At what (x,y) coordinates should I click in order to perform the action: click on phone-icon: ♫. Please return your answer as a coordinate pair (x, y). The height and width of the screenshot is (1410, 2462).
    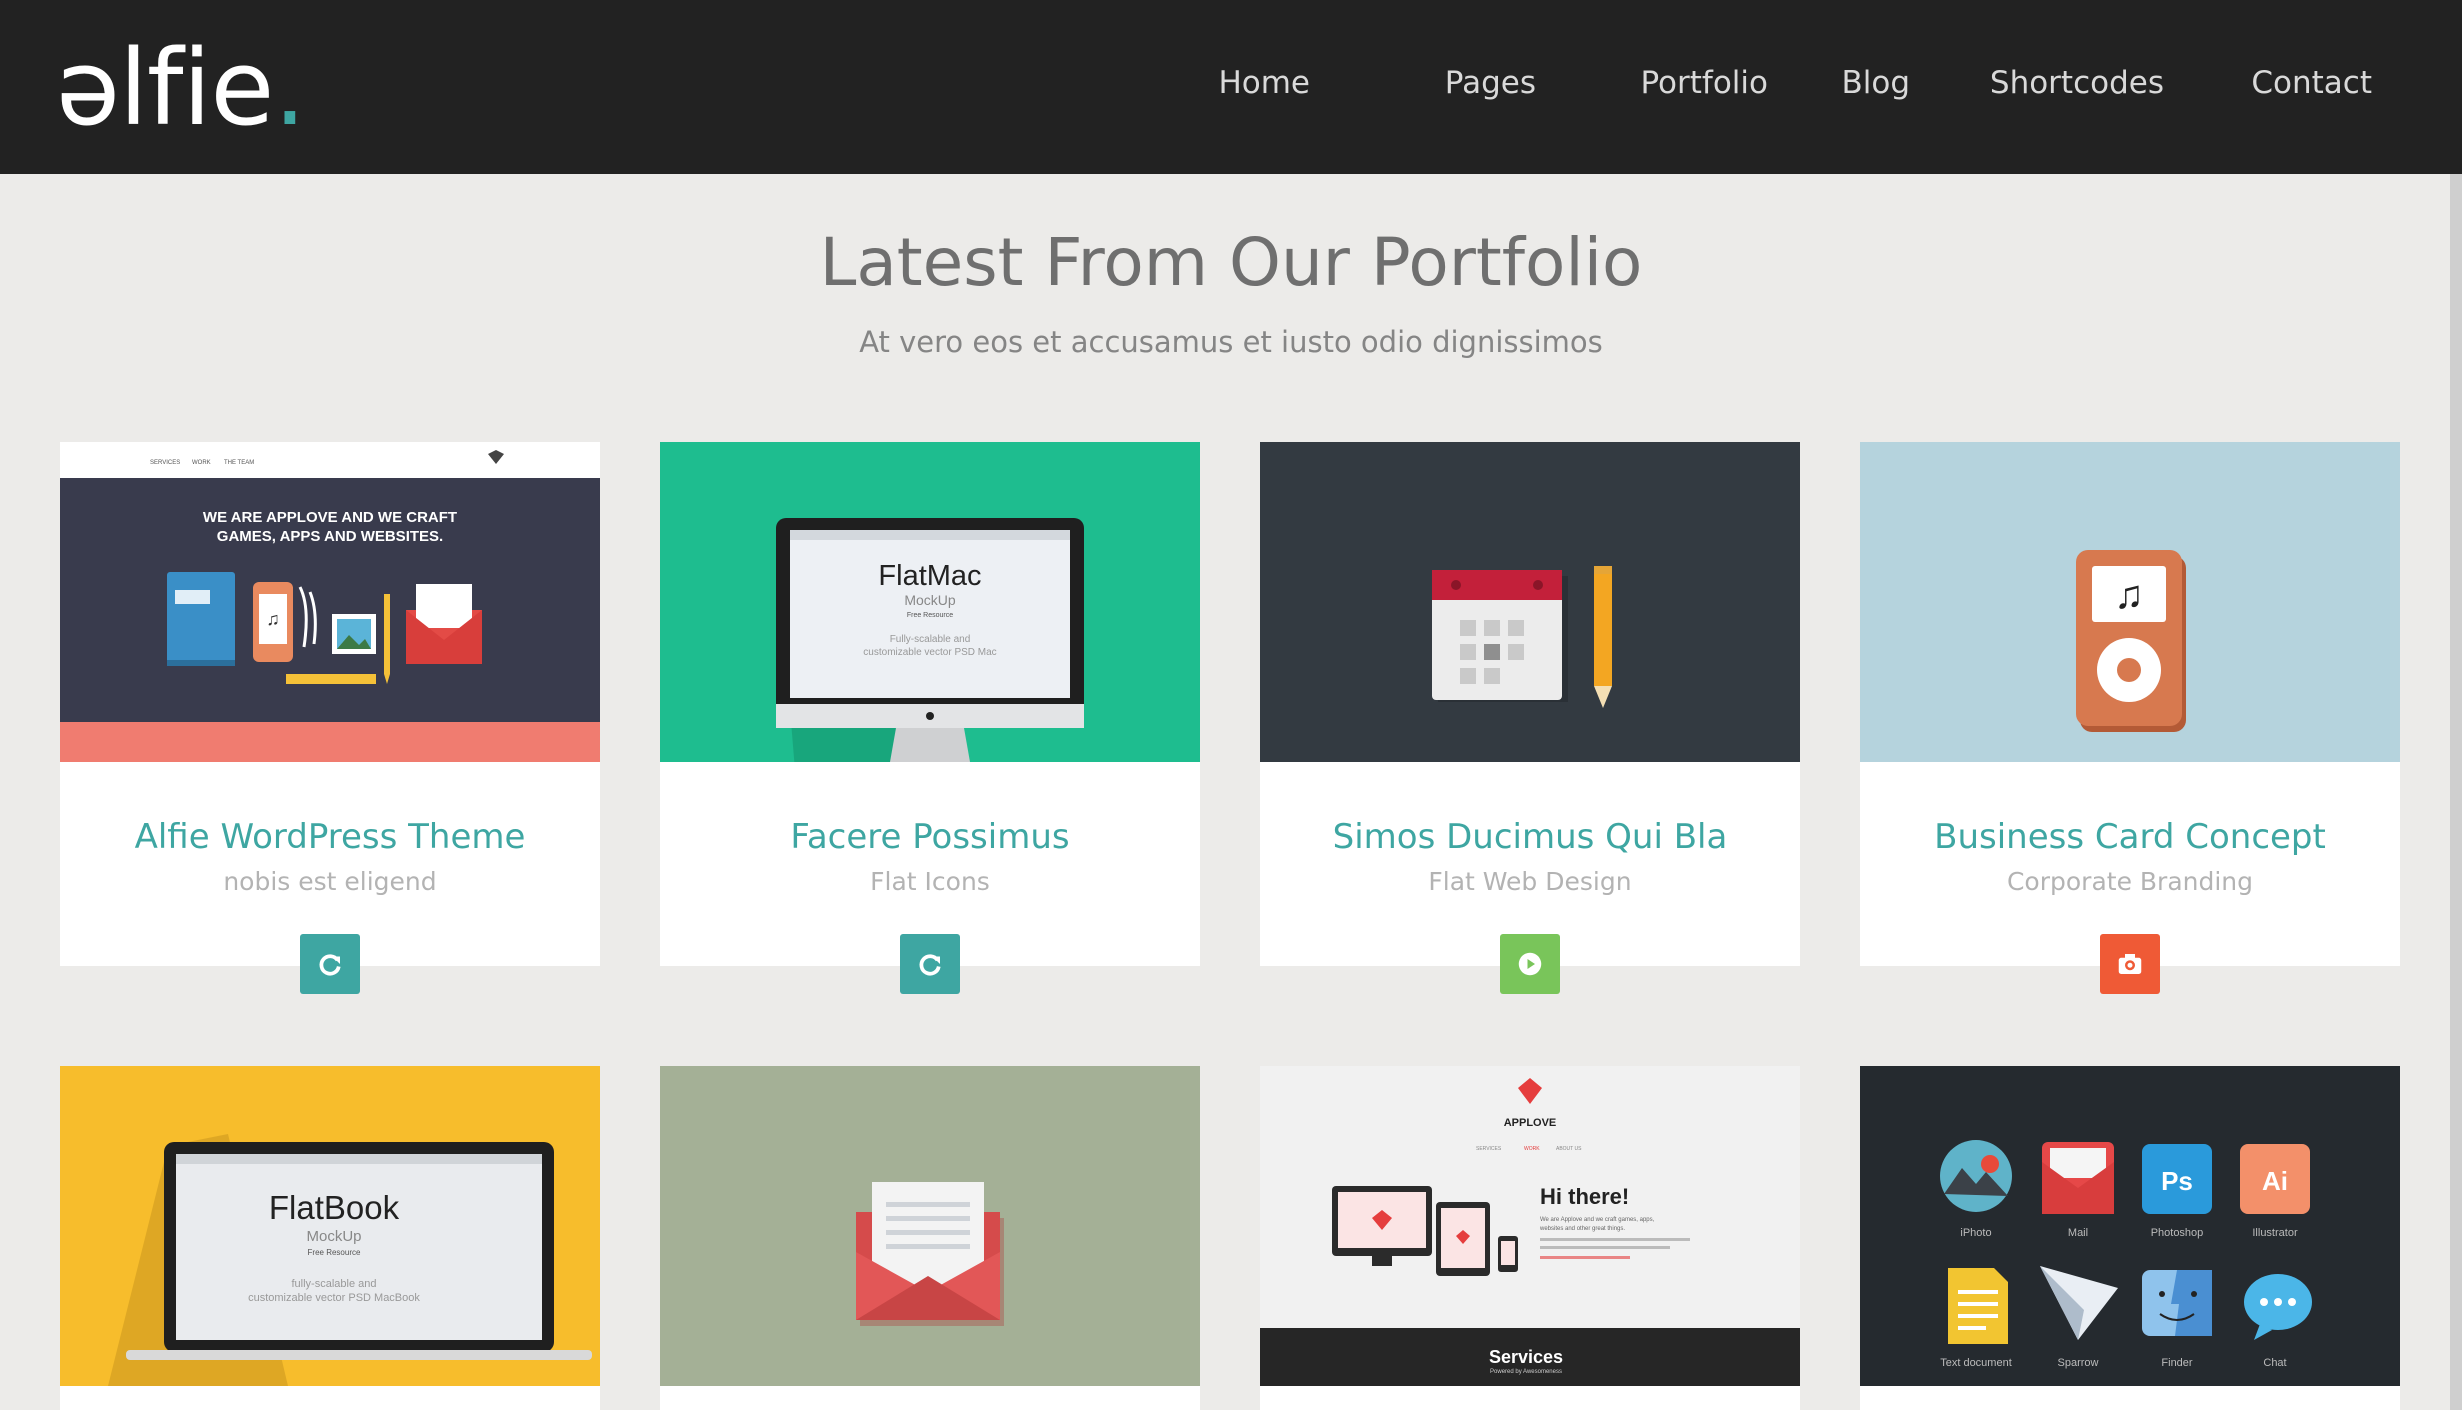
    Looking at the image, I should click on (273, 622).